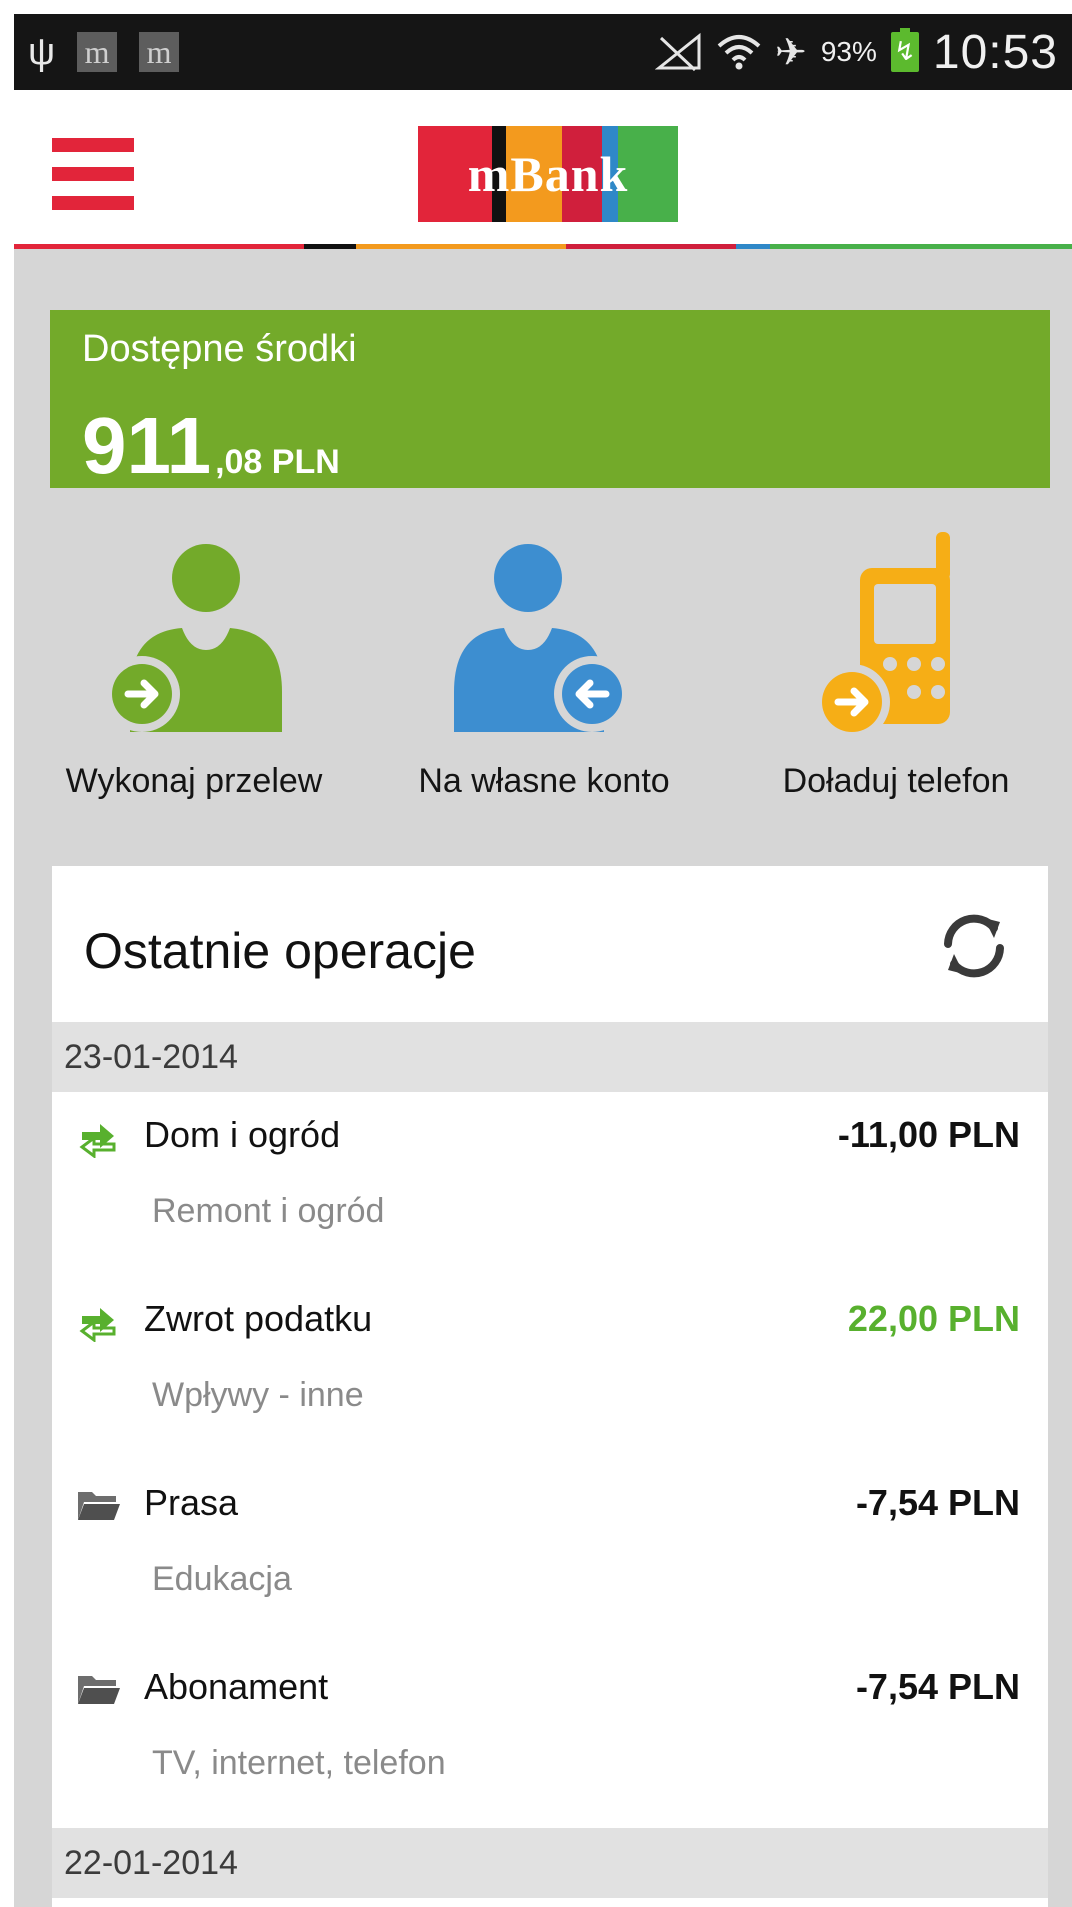  I want to click on operation-amount: -11,00 PLN, so click(928, 1134).